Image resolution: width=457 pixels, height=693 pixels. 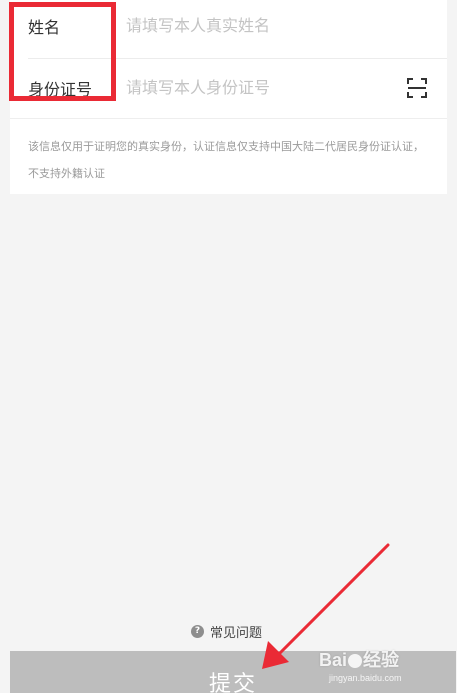 I want to click on submit-button: 提交, so click(x=233, y=672).